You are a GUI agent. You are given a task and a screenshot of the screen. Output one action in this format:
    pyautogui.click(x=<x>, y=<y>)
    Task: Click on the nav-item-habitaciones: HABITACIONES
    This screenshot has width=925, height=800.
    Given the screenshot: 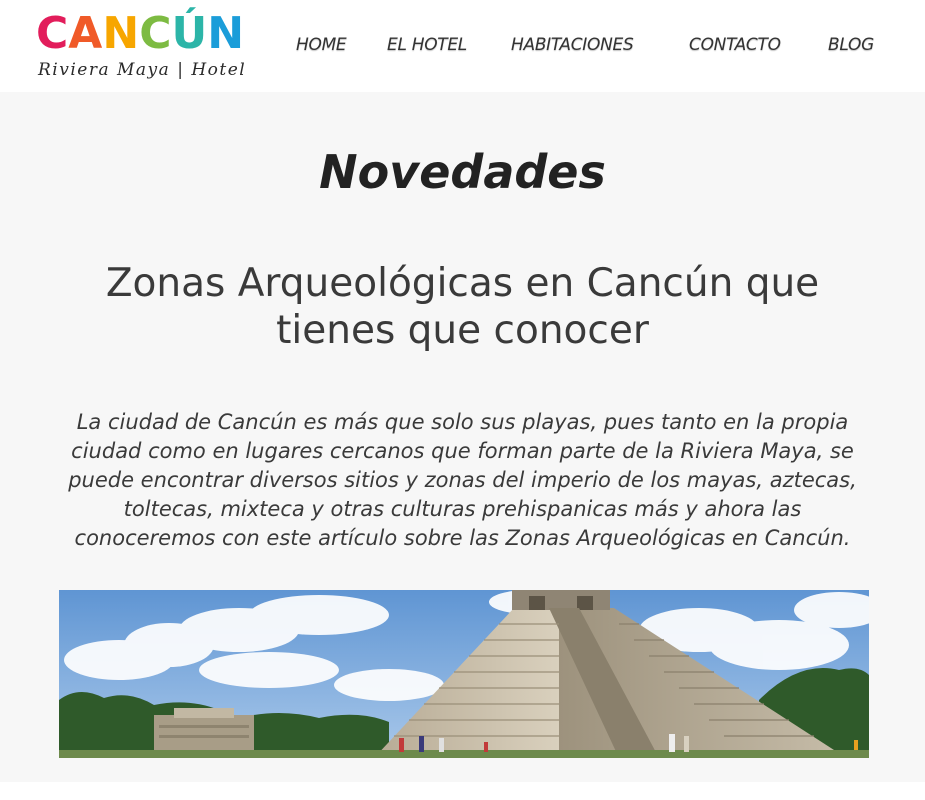 What is the action you would take?
    pyautogui.click(x=572, y=45)
    